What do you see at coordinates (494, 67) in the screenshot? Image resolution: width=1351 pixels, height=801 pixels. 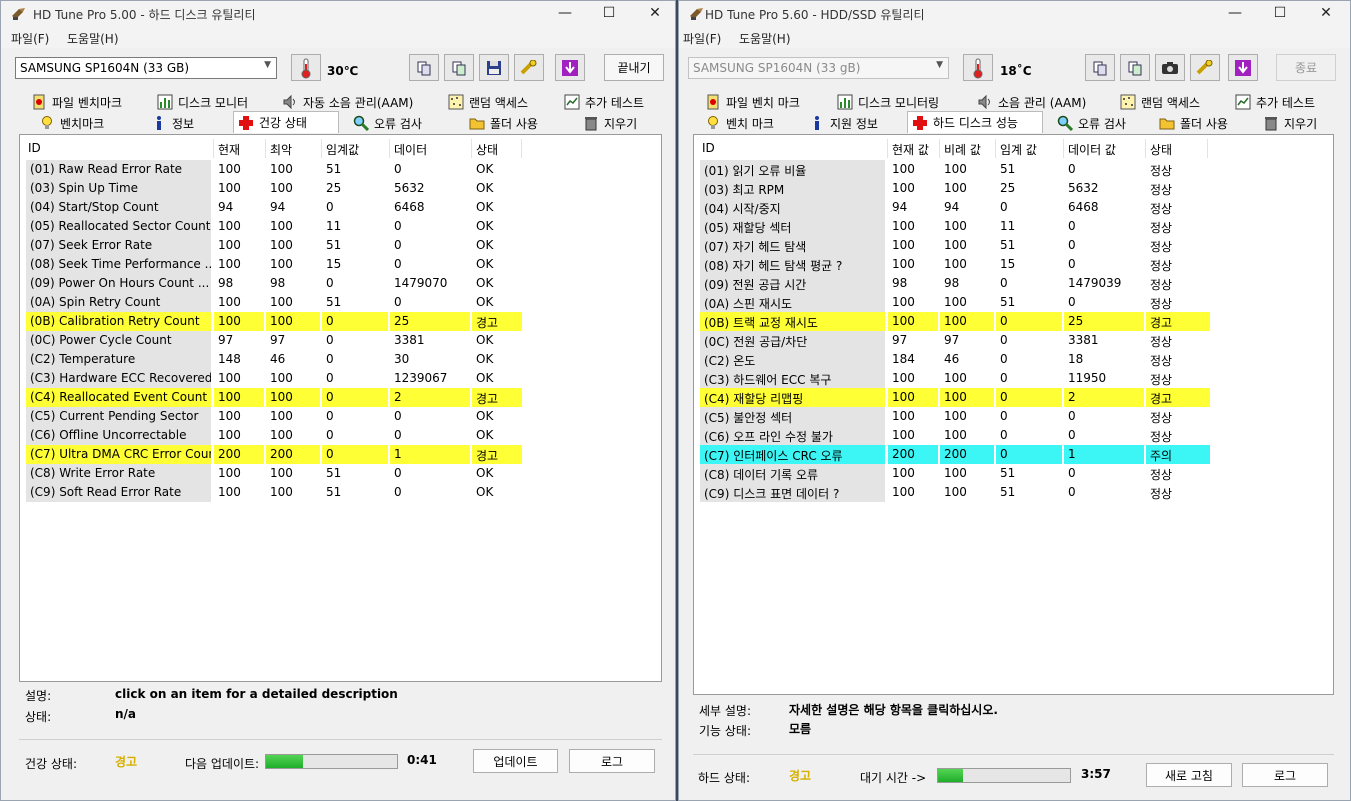 I see `save-button` at bounding box center [494, 67].